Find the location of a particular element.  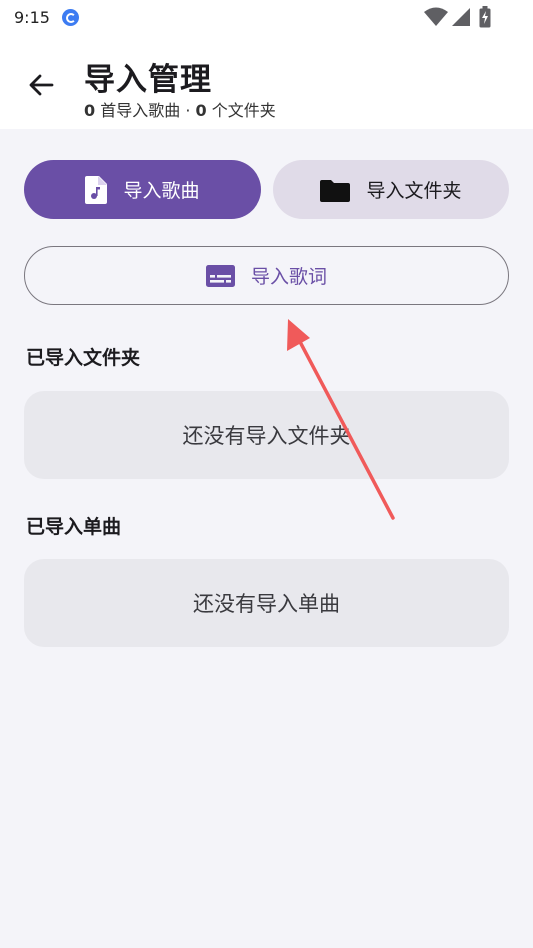

annotation-arrow is located at coordinates (341, 419).